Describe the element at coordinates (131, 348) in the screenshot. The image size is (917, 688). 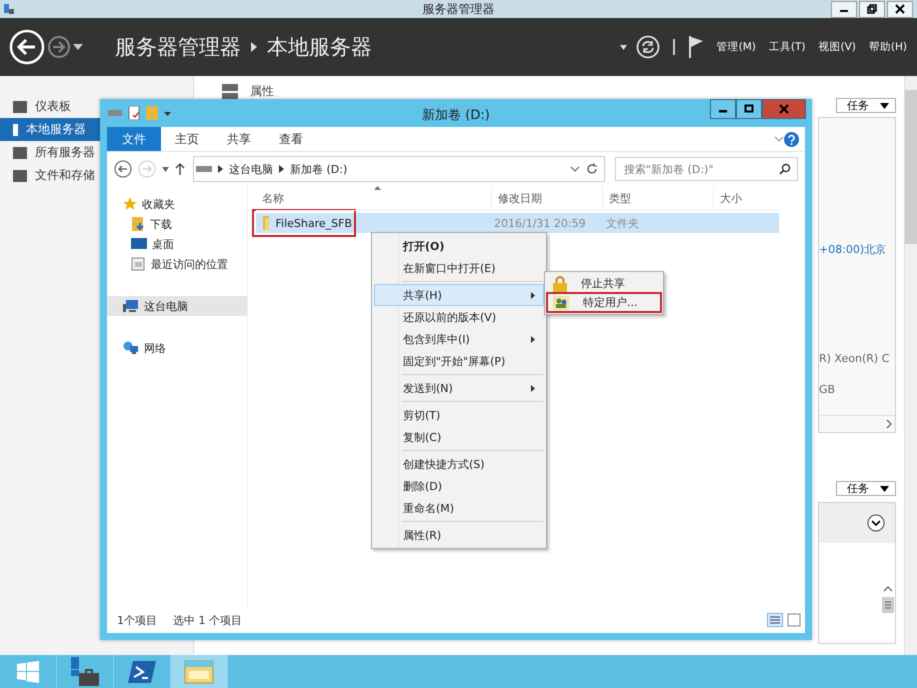
I see `network-icon` at that location.